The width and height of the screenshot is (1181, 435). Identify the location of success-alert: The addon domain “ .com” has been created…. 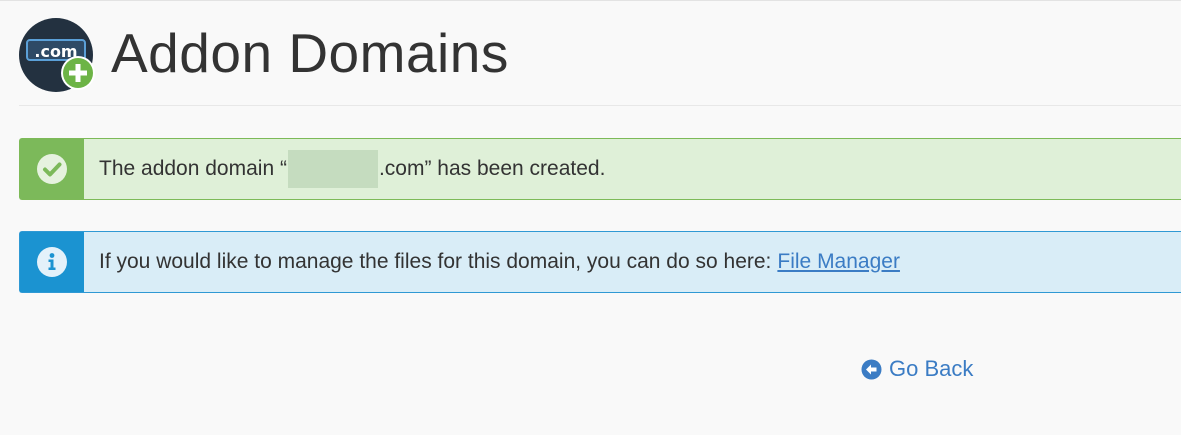
(600, 169).